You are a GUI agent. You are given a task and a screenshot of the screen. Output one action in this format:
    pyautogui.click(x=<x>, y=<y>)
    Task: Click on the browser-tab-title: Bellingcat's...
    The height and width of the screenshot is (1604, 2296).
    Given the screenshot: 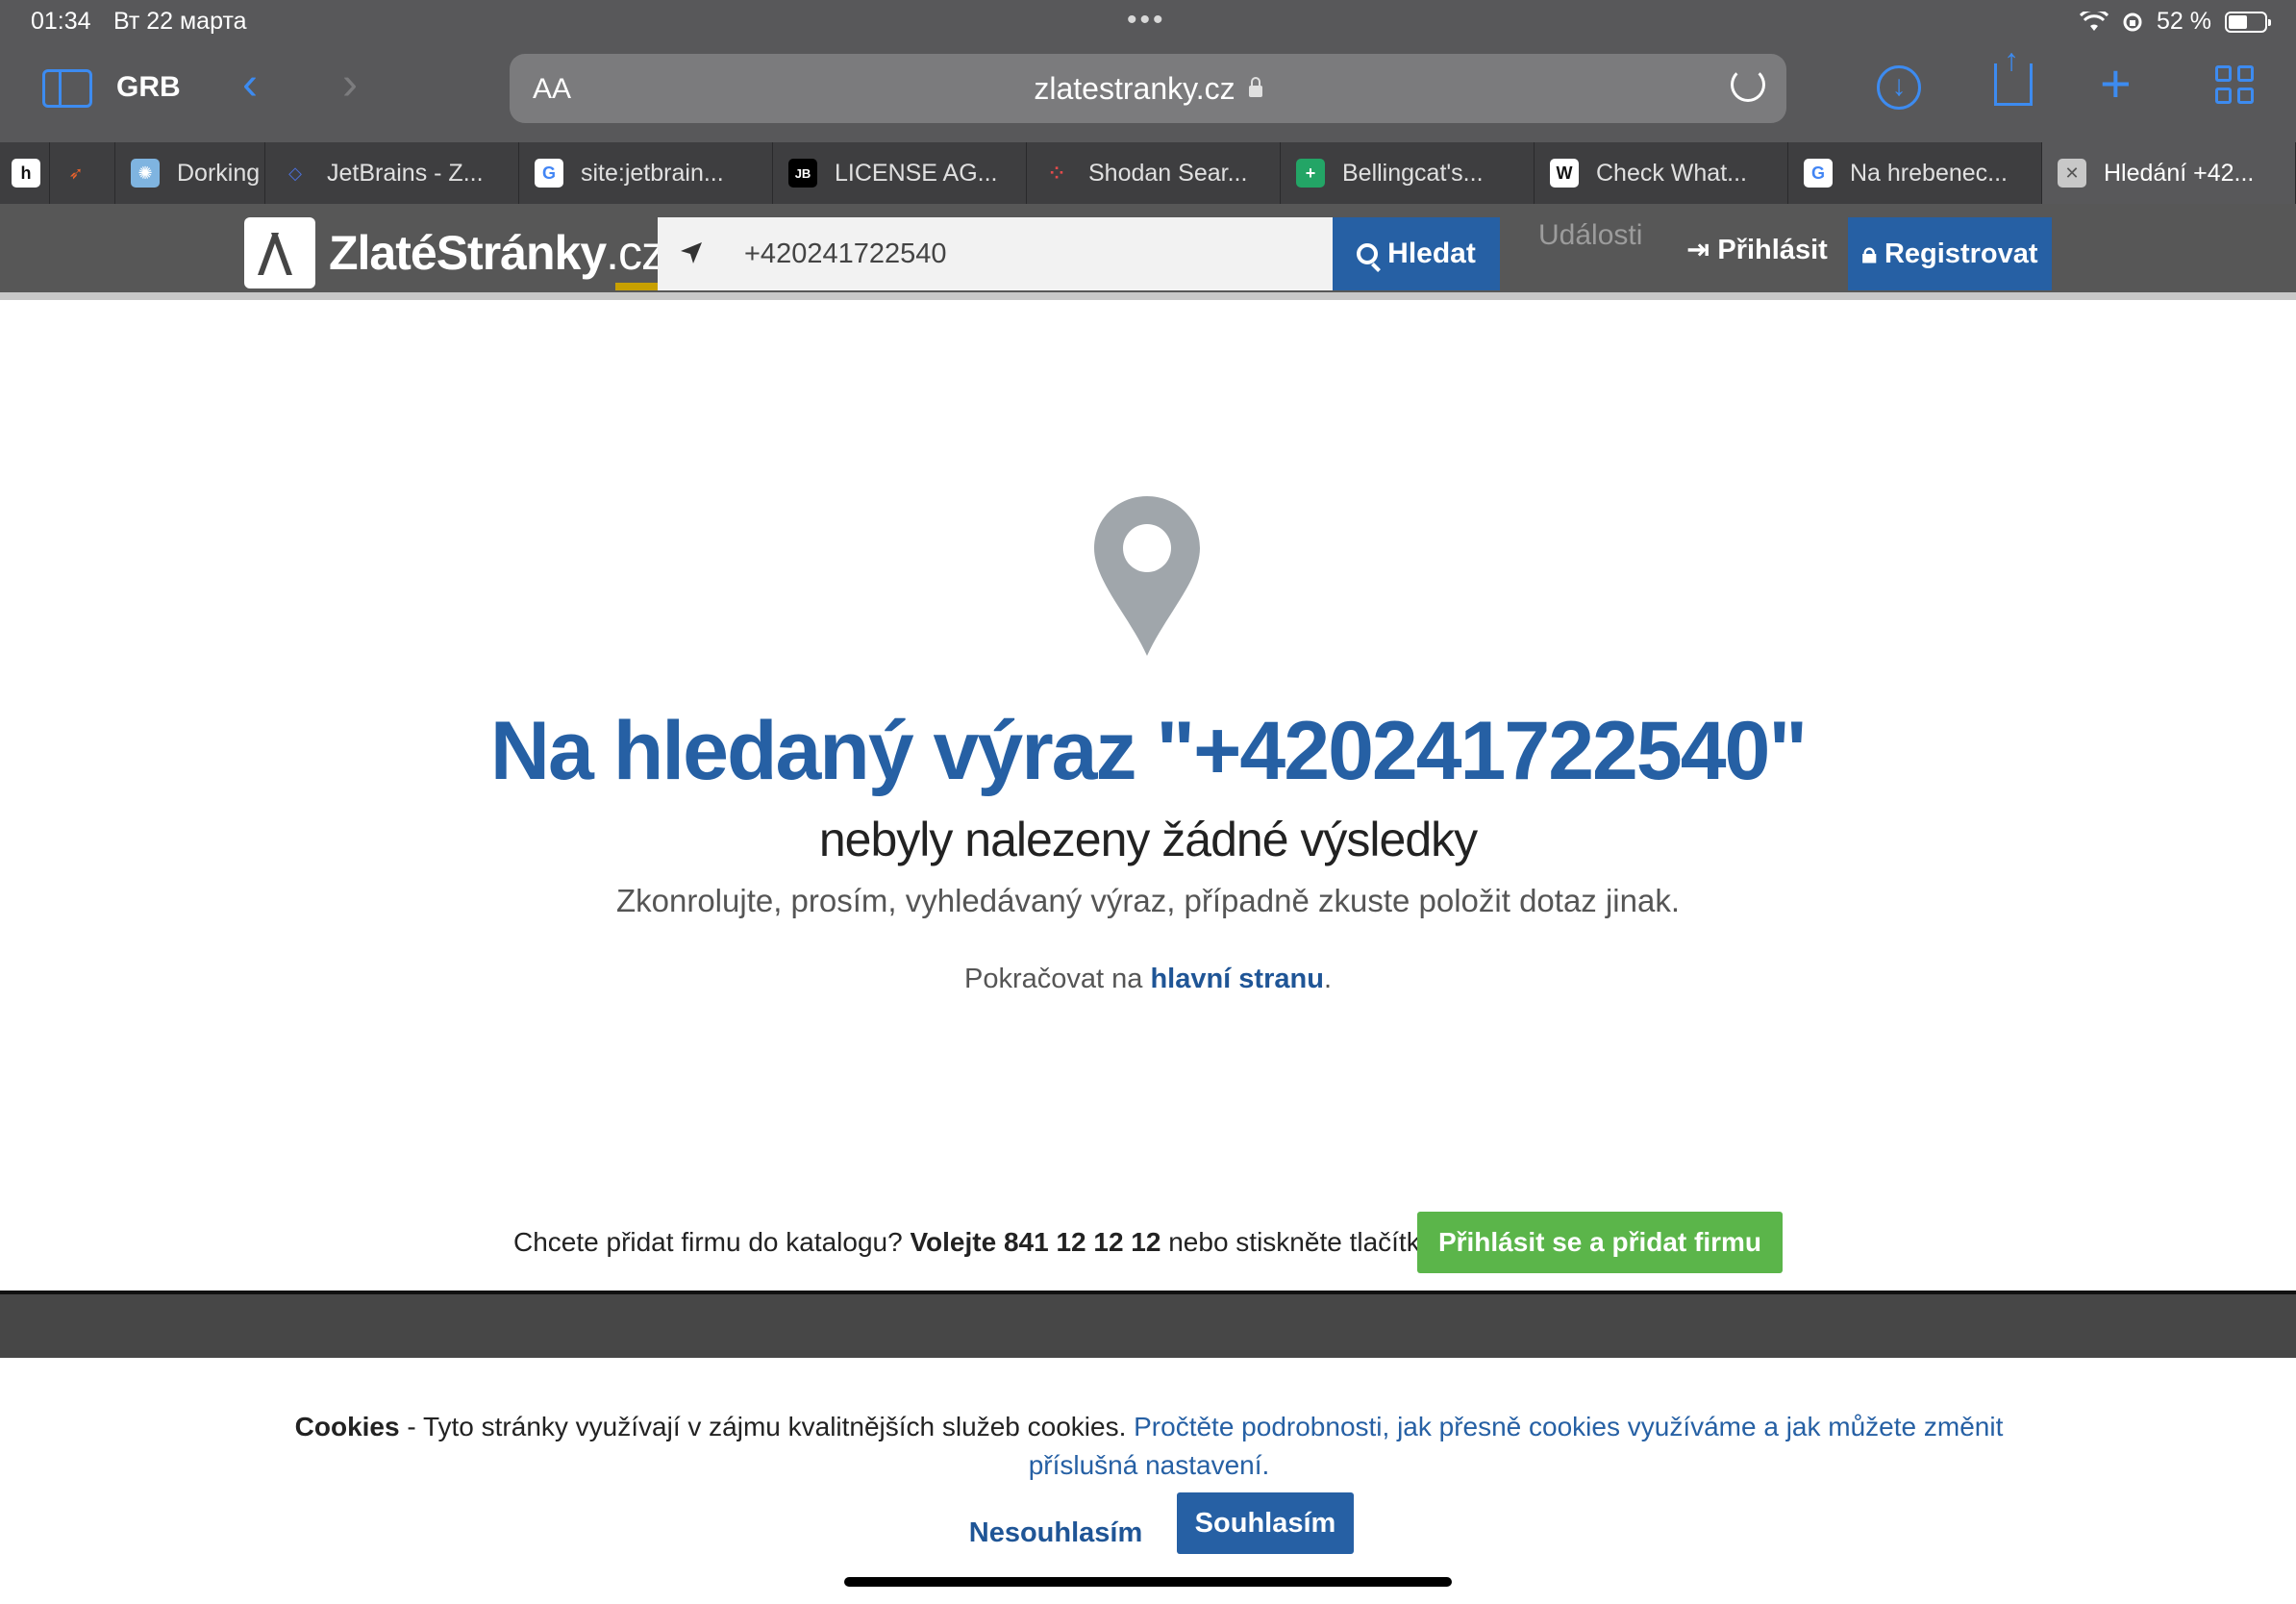 What is the action you would take?
    pyautogui.click(x=1413, y=173)
    